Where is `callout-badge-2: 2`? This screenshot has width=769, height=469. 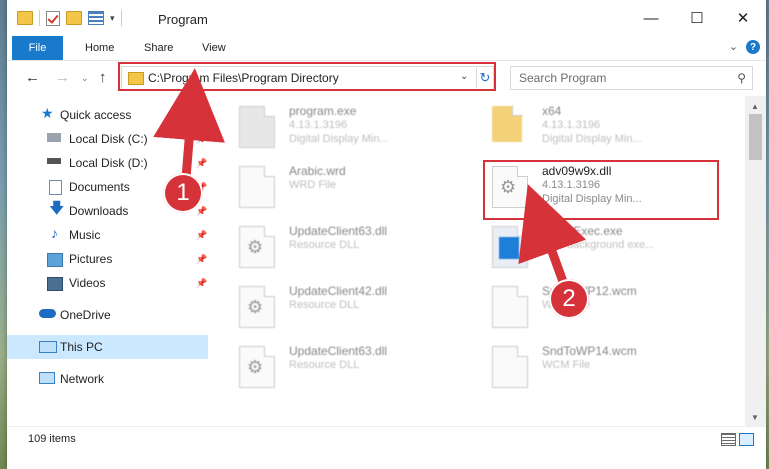 callout-badge-2: 2 is located at coordinates (569, 299).